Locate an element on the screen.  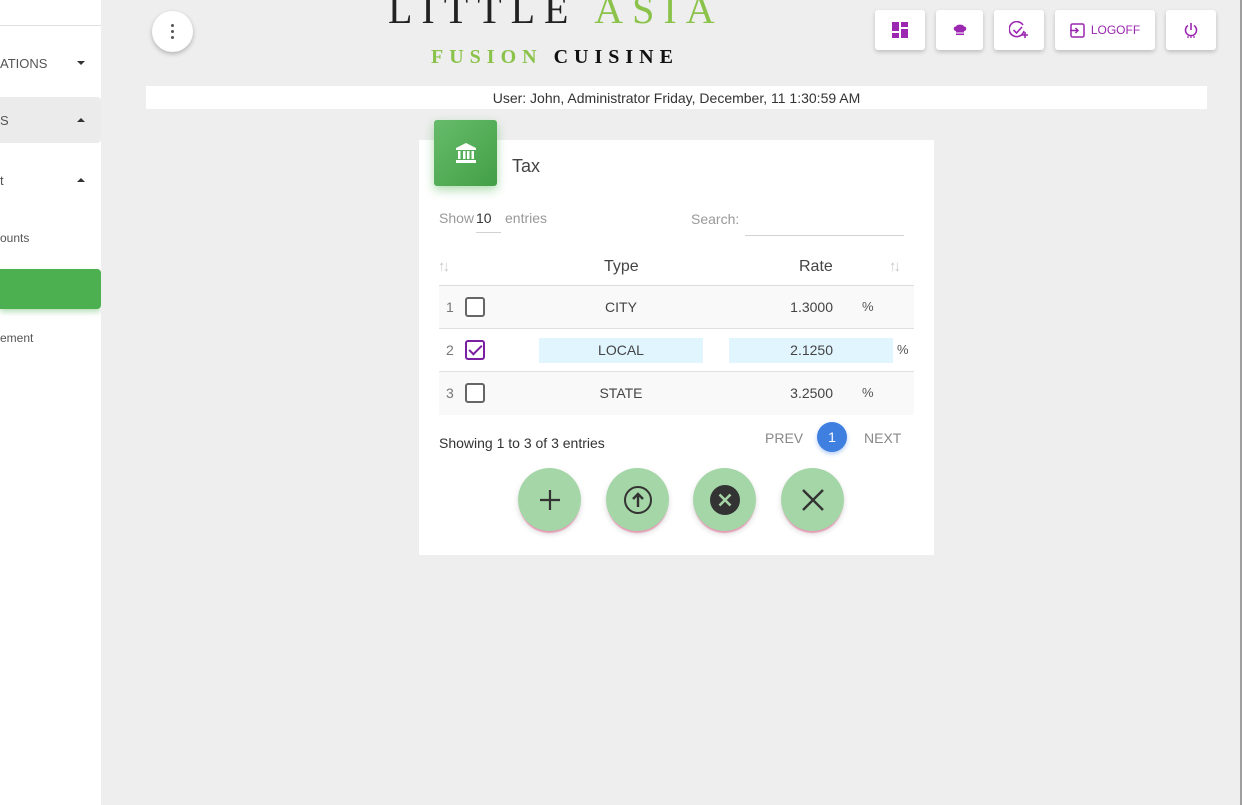
row-number: 1 is located at coordinates (450, 307).